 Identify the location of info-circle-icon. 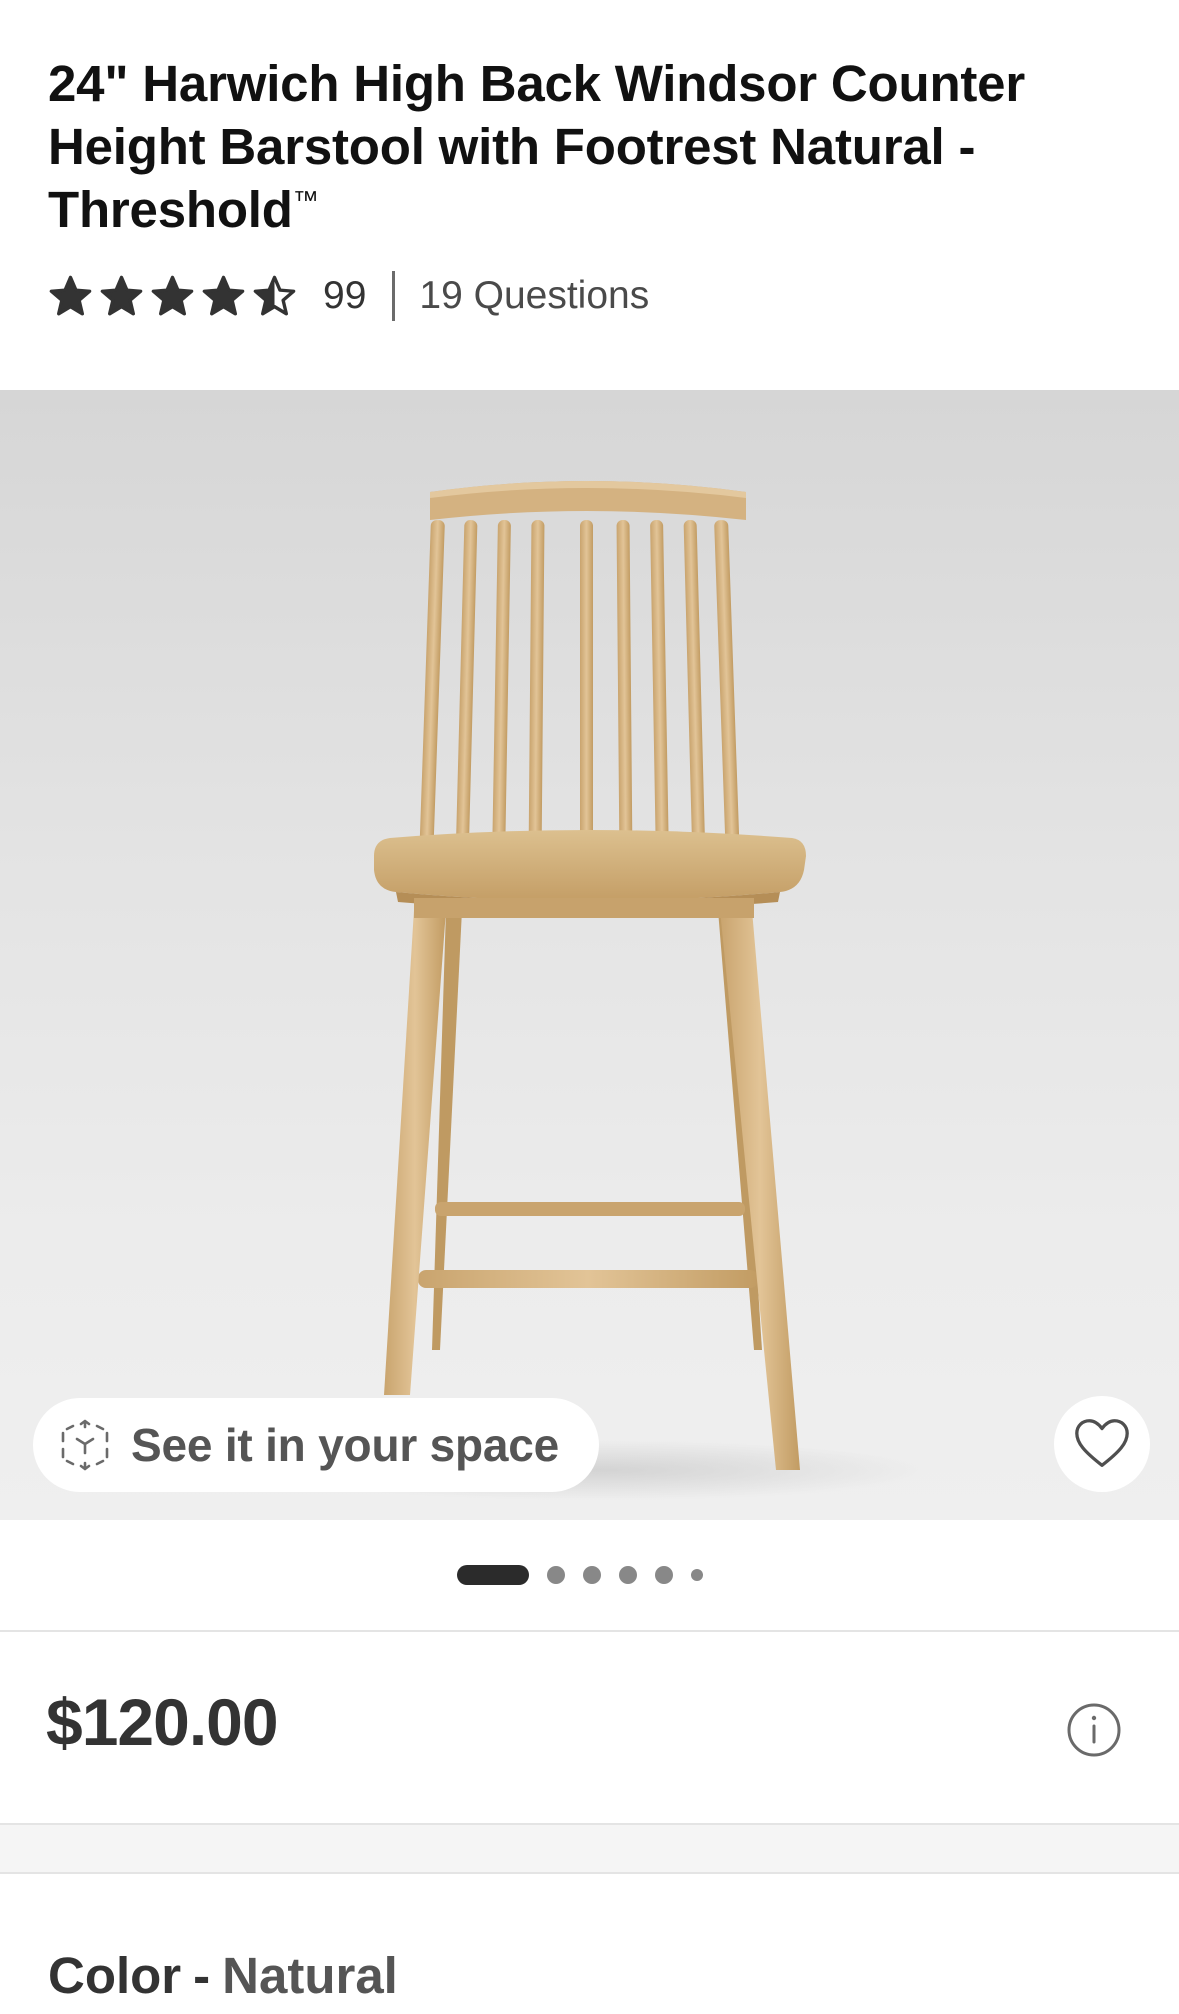
(1094, 1730).